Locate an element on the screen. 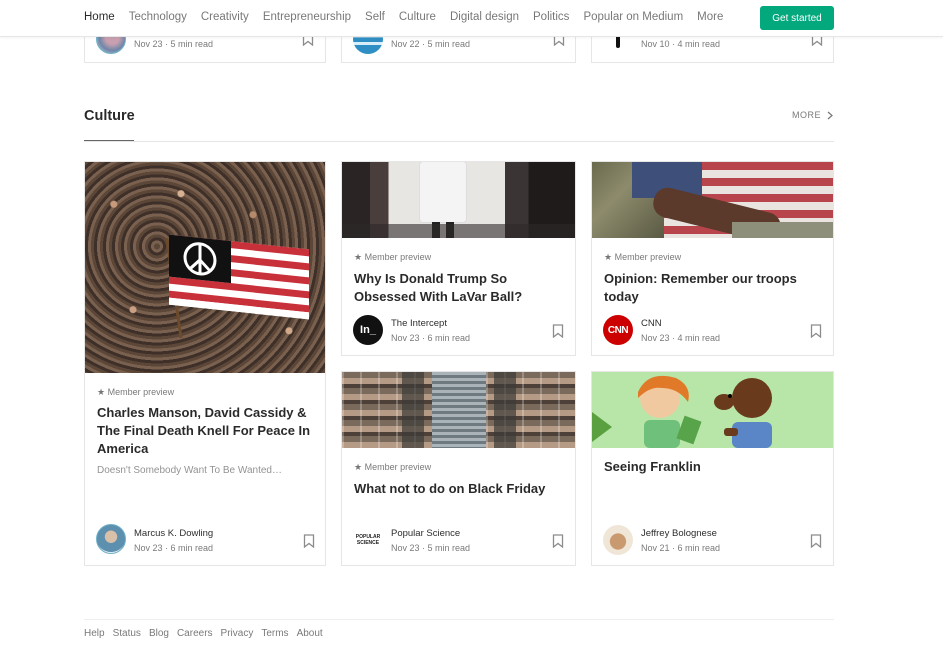  nav-more: More is located at coordinates (710, 17).